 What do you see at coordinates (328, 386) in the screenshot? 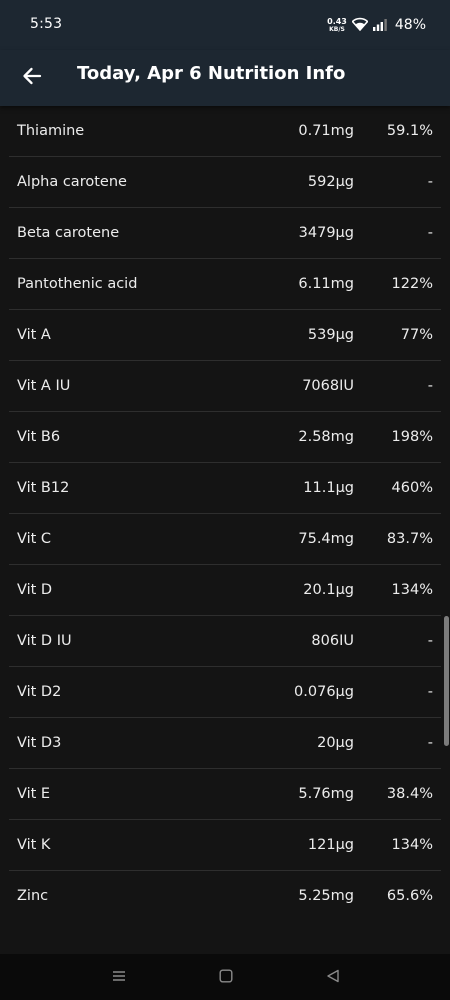
I see `nutrient-amount: 7068IU` at bounding box center [328, 386].